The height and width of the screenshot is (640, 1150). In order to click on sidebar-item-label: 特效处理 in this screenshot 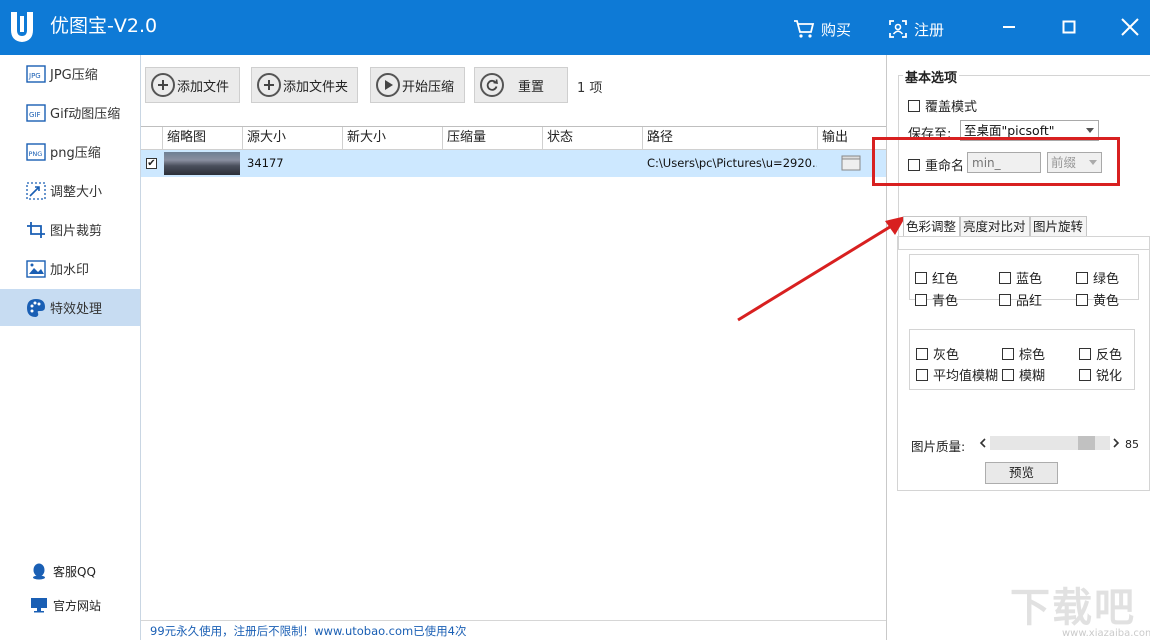, I will do `click(76, 309)`.